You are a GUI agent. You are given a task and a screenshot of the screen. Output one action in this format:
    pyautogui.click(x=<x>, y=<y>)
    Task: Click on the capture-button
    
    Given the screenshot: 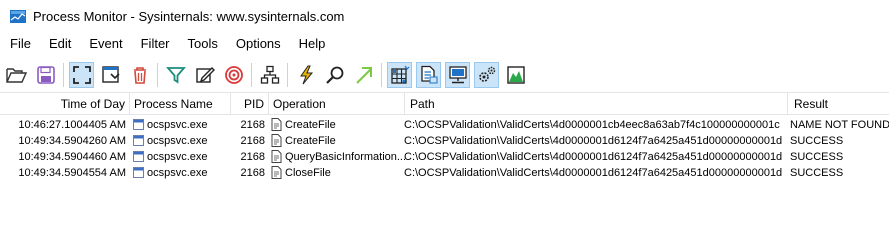 What is the action you would take?
    pyautogui.click(x=81, y=75)
    